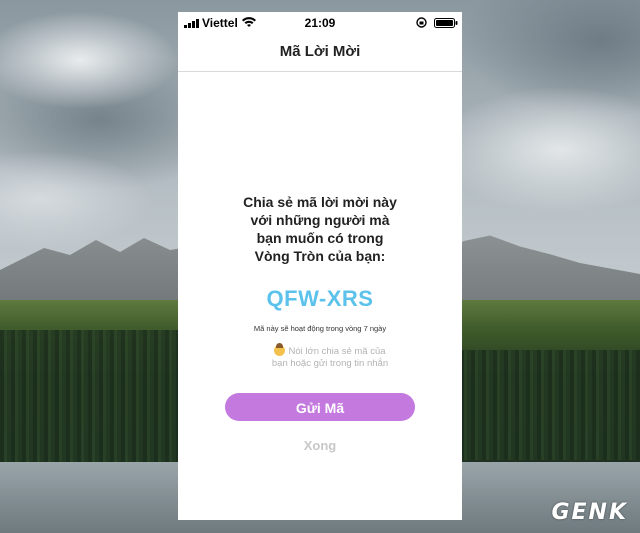  What do you see at coordinates (320, 298) in the screenshot?
I see `invite-code: QFW-XRS` at bounding box center [320, 298].